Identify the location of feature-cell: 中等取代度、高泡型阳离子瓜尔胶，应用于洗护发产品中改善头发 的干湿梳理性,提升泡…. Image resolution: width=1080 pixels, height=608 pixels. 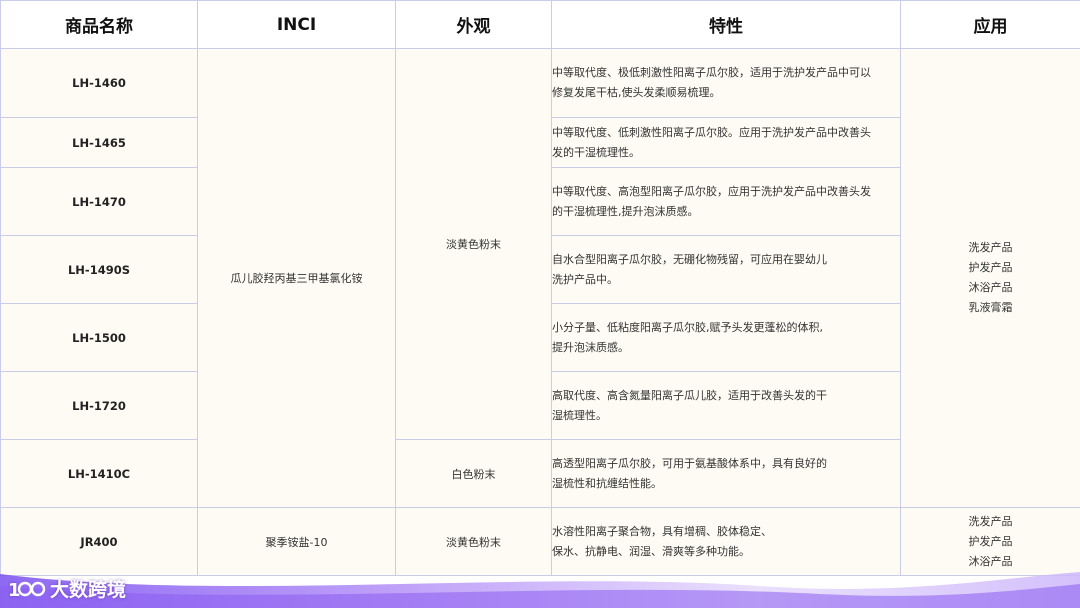
(726, 201).